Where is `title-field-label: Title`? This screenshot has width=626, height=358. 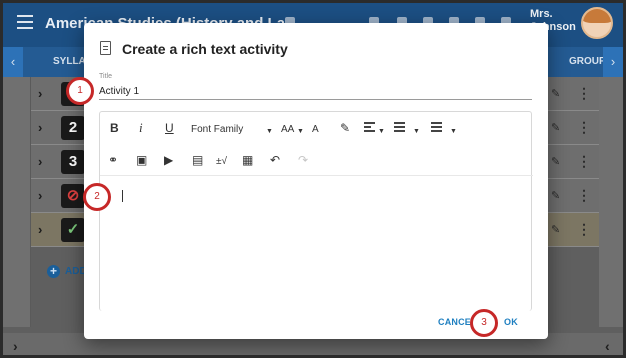 title-field-label: Title is located at coordinates (105, 76).